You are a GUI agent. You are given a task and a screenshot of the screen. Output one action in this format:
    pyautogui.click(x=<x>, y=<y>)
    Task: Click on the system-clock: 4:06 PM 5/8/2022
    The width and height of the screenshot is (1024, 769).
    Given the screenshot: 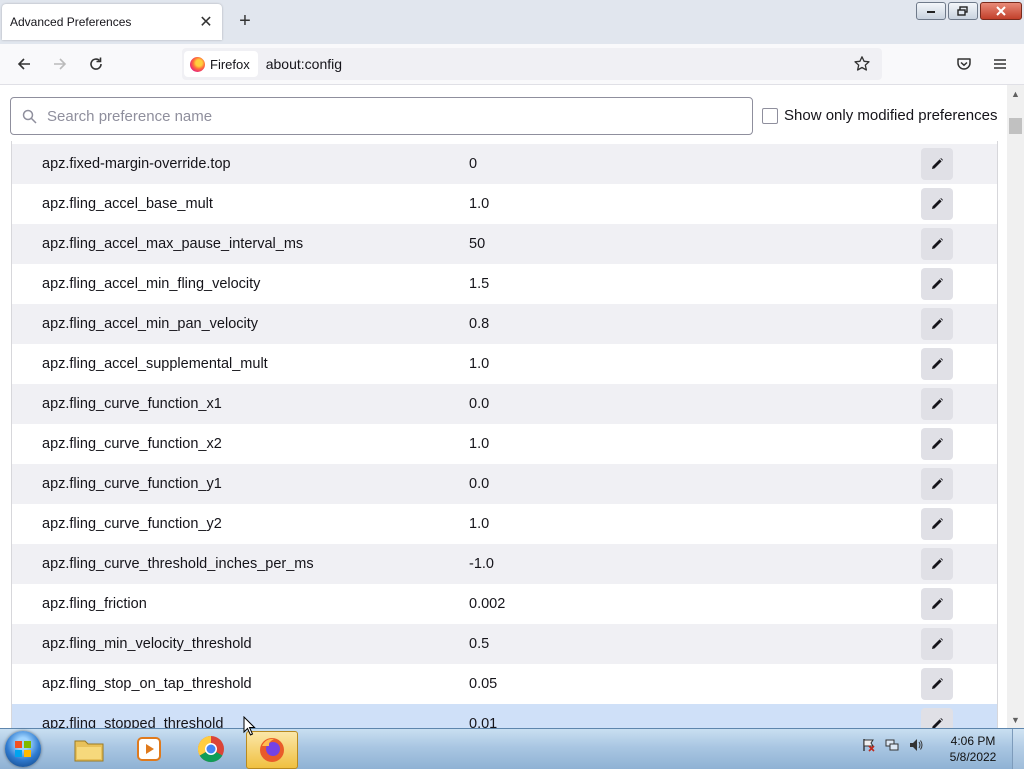 What is the action you would take?
    pyautogui.click(x=973, y=749)
    